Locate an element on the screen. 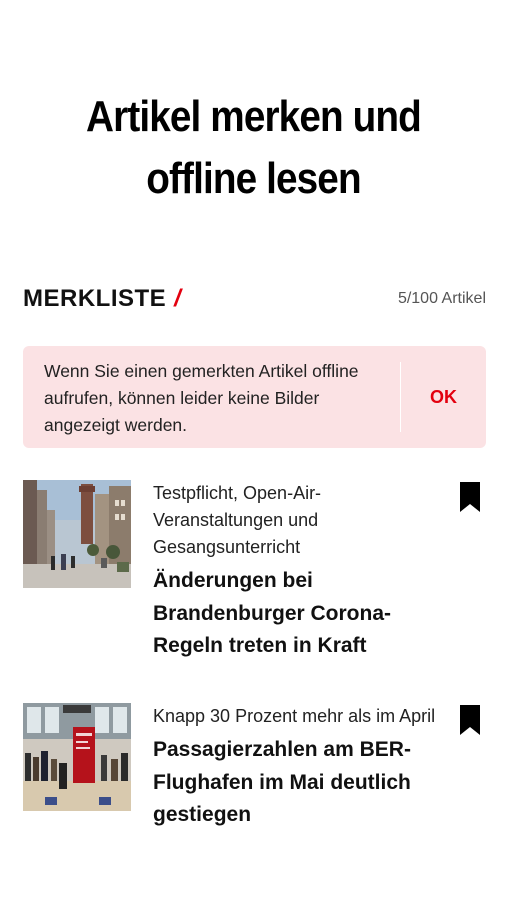  article-kicker: Knapp 30 Prozent mehr als im April is located at coordinates (294, 716).